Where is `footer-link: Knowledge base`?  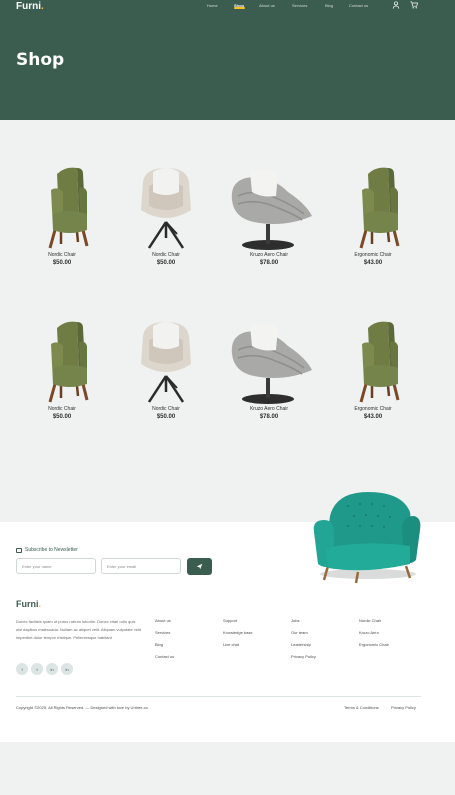
footer-link: Knowledge base is located at coordinates (238, 636).